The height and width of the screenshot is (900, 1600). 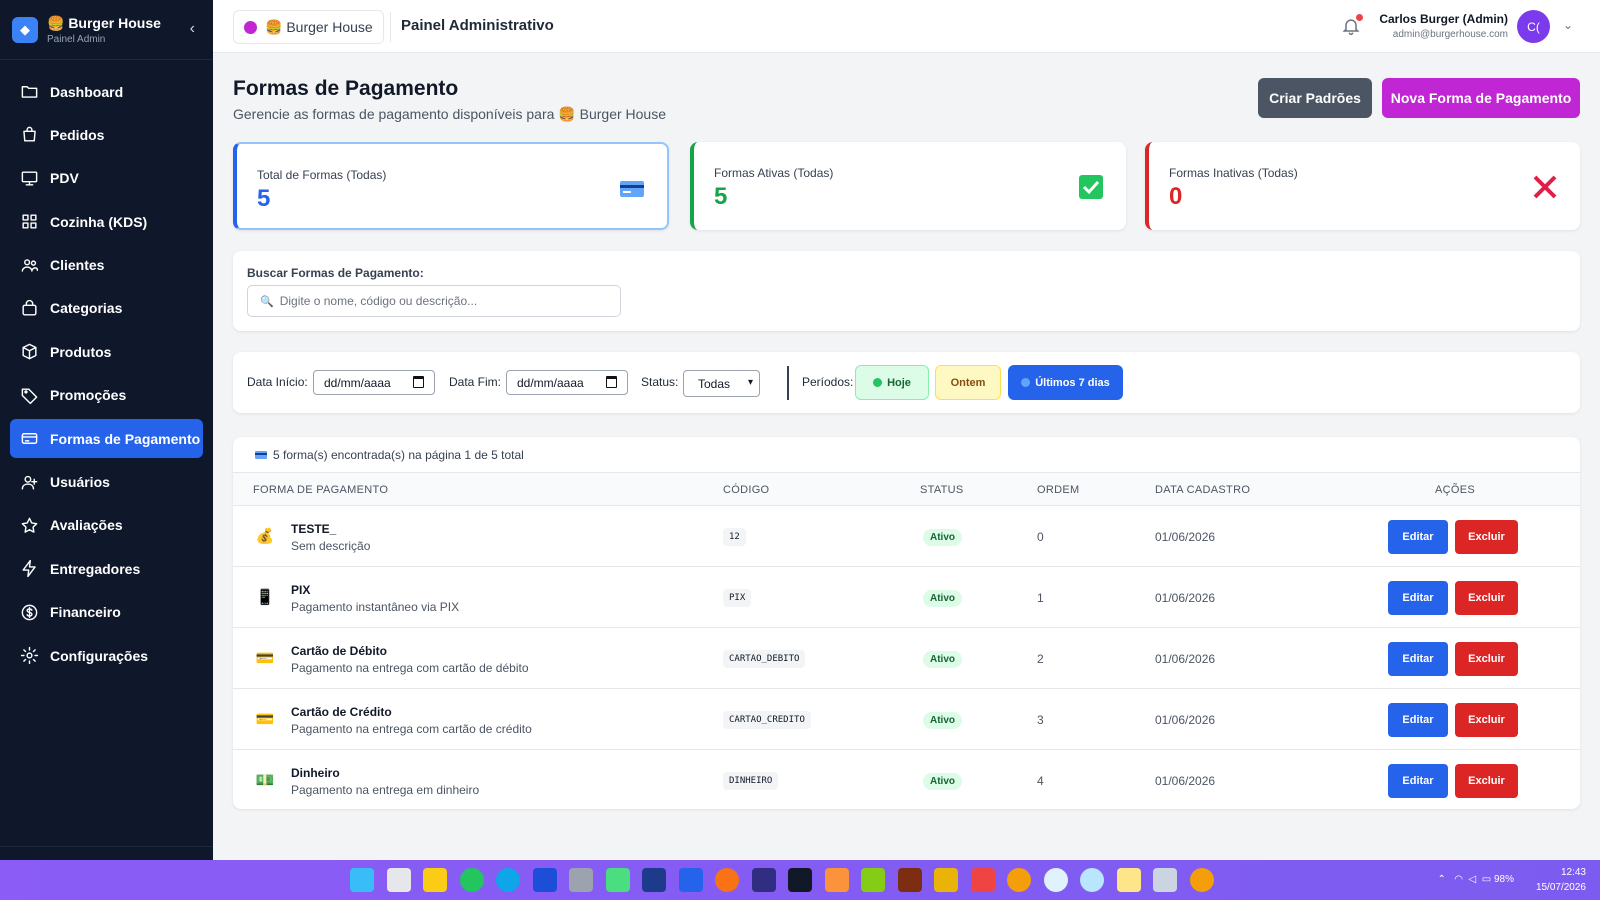 I want to click on avatar: C(, so click(x=1533, y=26).